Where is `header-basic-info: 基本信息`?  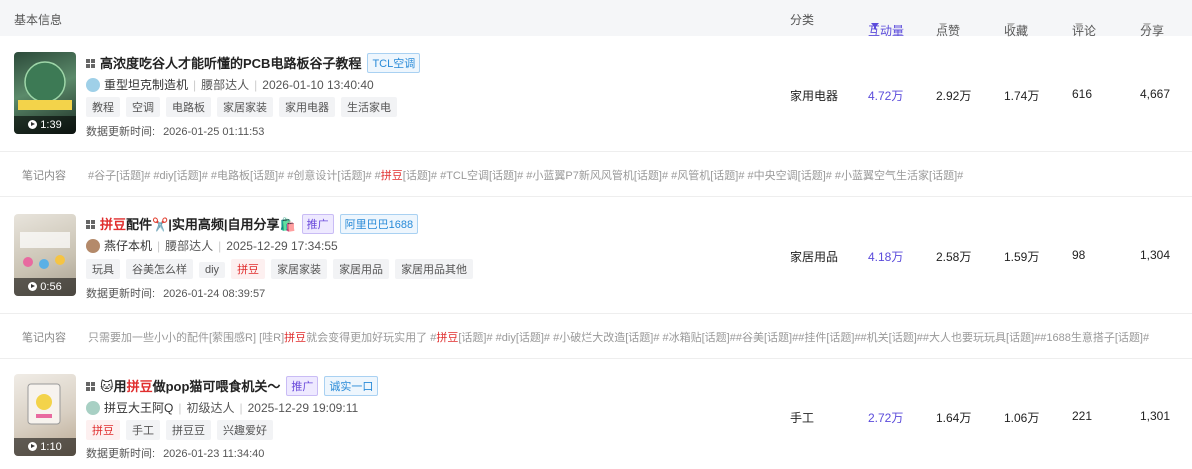 header-basic-info: 基本信息 is located at coordinates (38, 20).